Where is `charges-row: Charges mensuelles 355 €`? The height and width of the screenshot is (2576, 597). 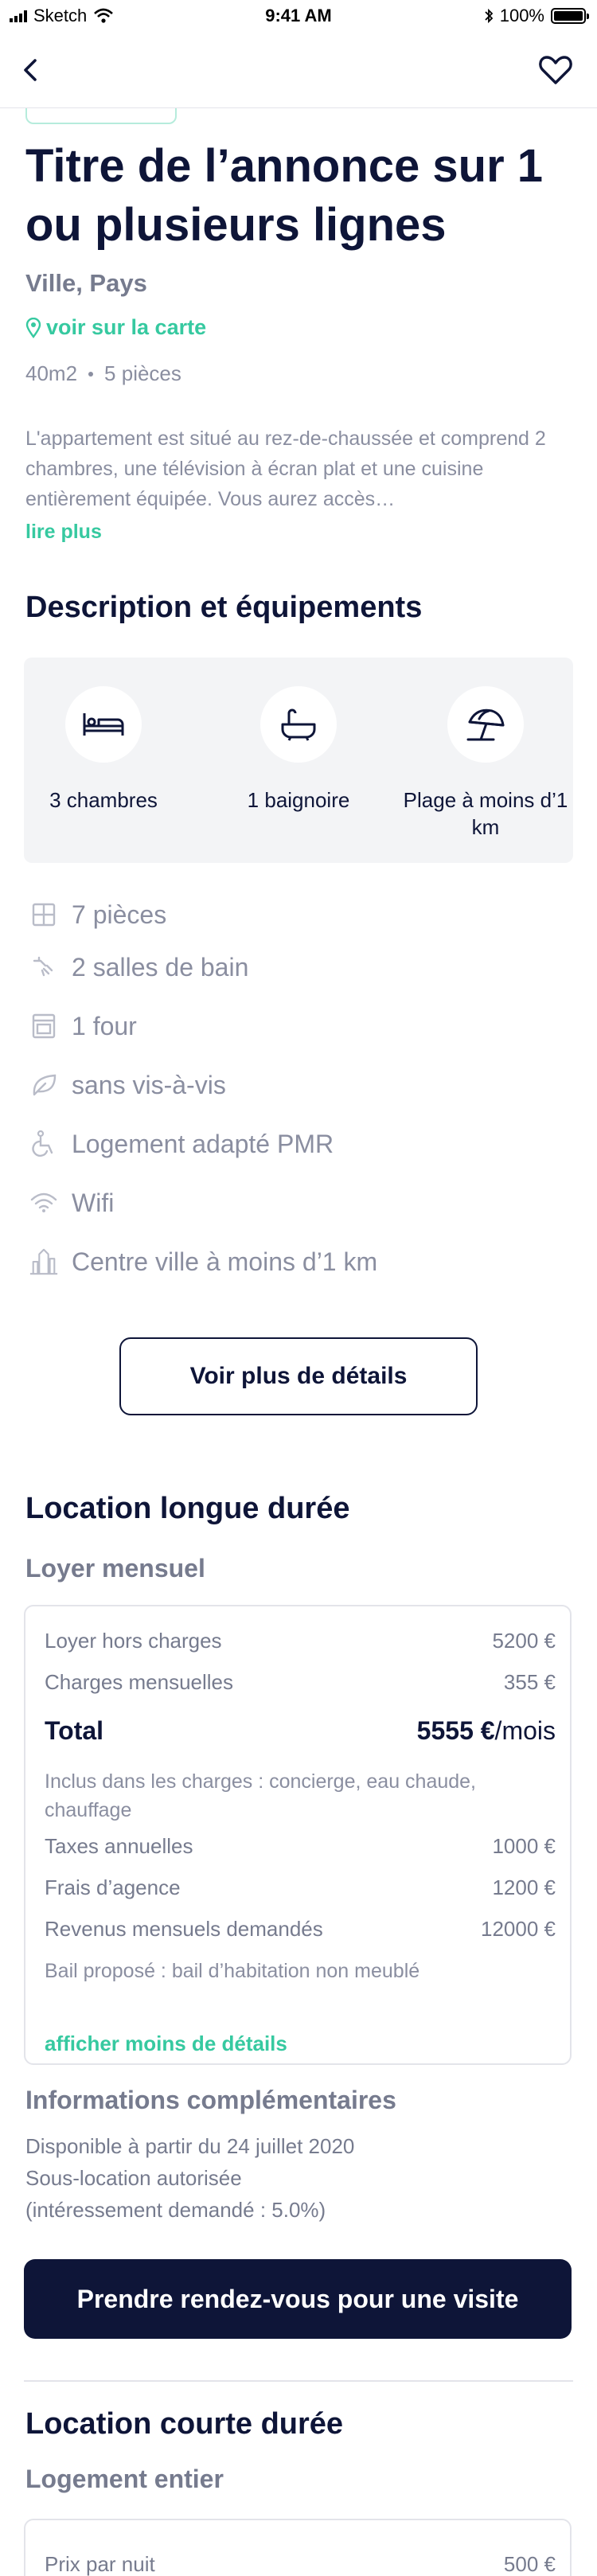
charges-row: Charges mensuelles 355 € is located at coordinates (301, 1682).